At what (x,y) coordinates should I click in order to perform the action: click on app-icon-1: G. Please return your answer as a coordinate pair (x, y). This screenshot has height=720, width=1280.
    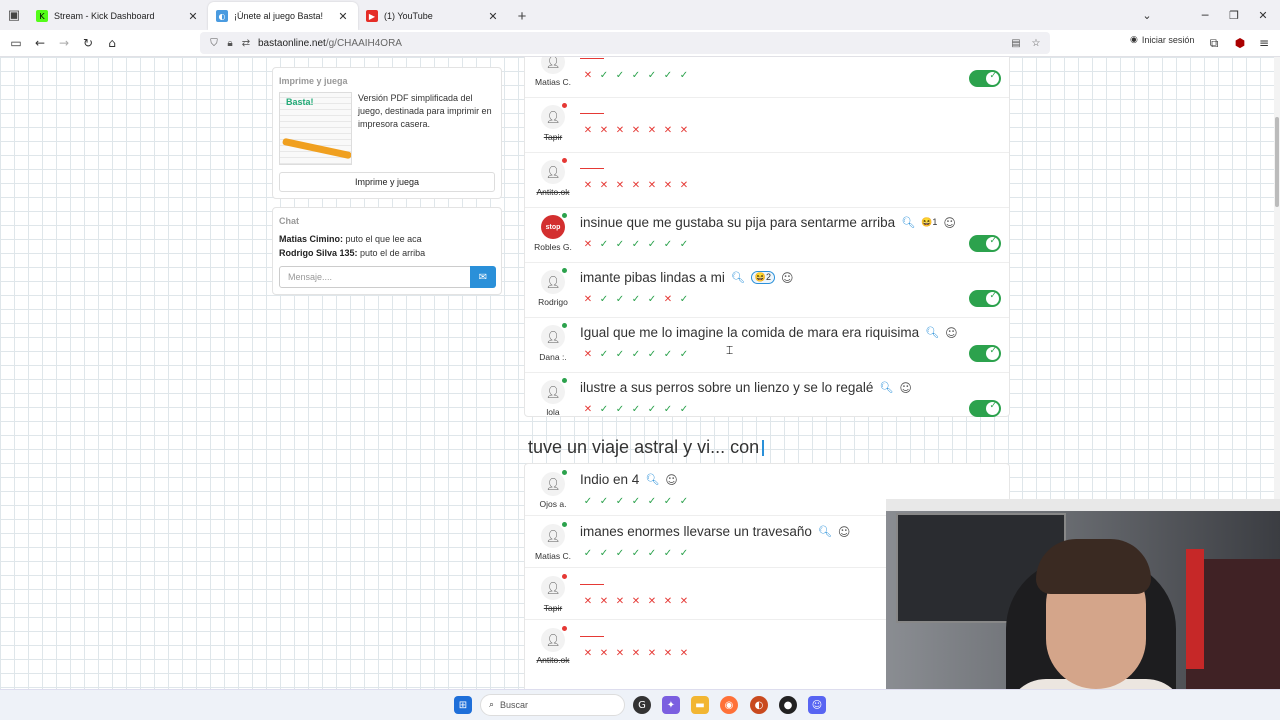
    Looking at the image, I should click on (642, 705).